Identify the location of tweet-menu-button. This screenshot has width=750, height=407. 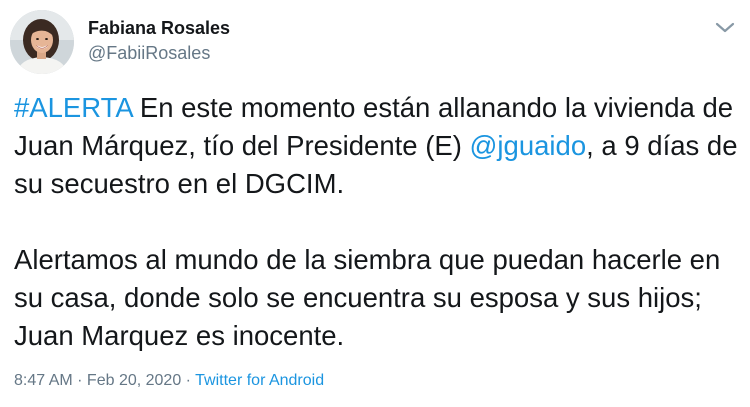
(725, 27).